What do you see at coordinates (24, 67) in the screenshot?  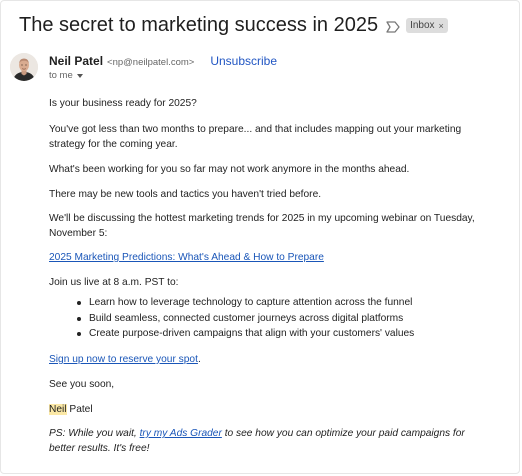 I see `sender-avatar` at bounding box center [24, 67].